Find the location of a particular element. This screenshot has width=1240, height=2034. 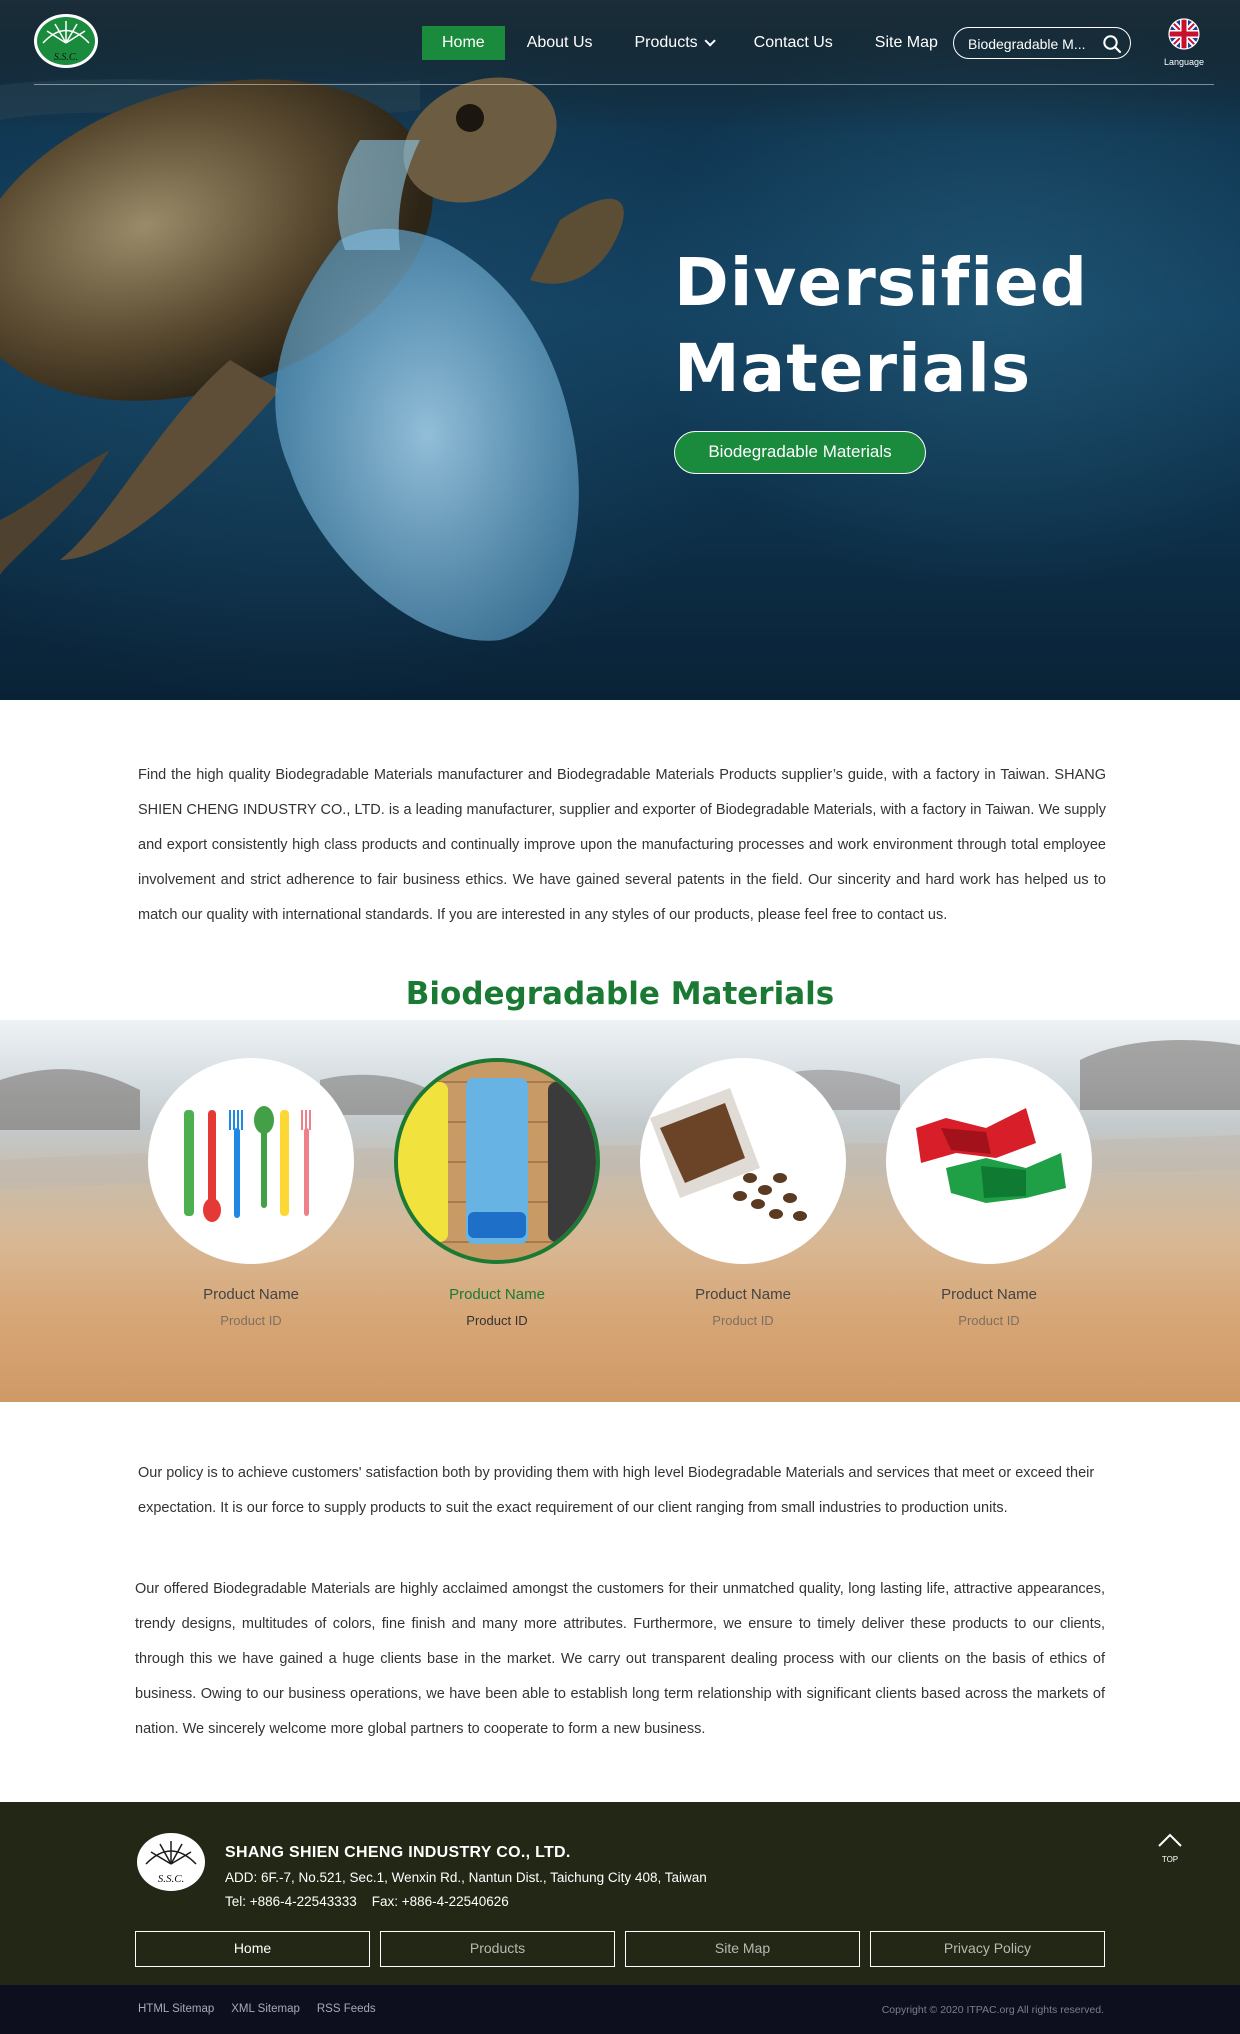

footer-link-privacy-policy: Privacy Policy is located at coordinates (987, 1949).